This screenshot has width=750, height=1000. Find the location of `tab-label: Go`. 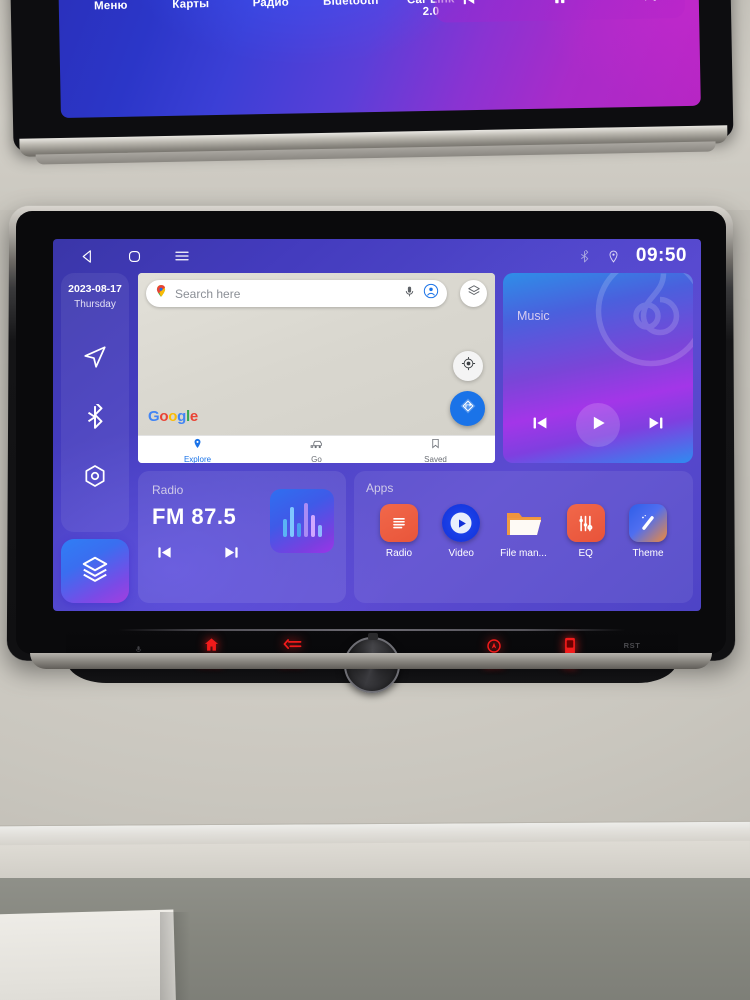

tab-label: Go is located at coordinates (316, 459).